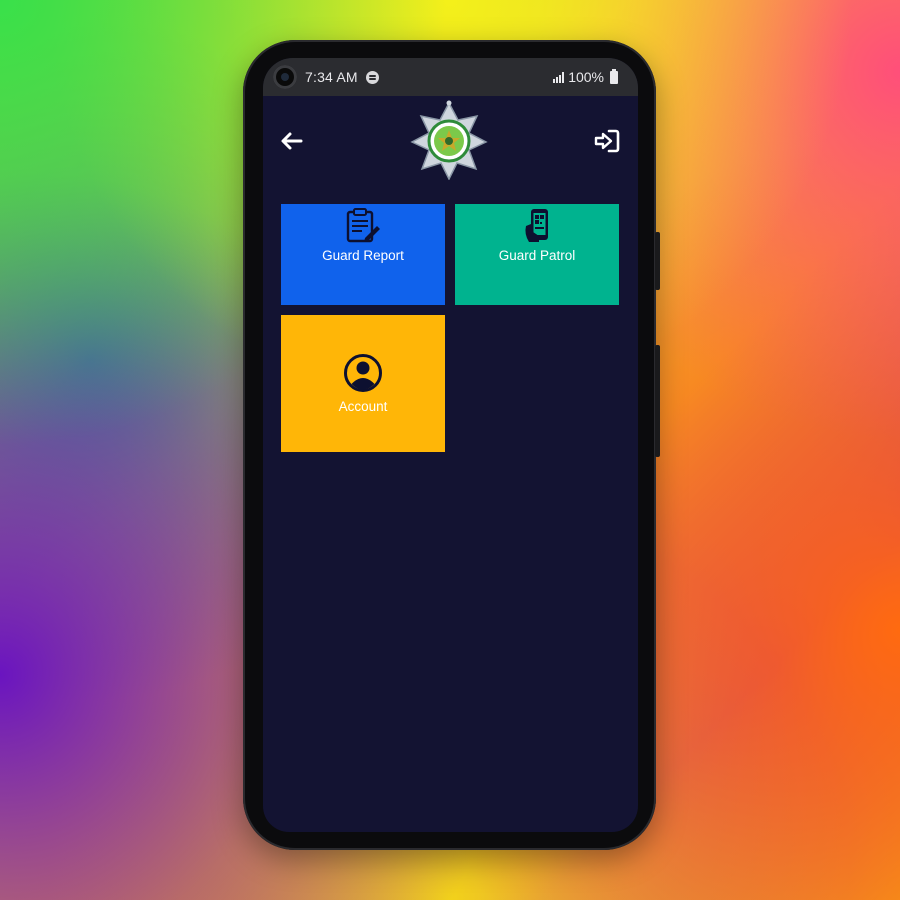 Image resolution: width=900 pixels, height=900 pixels. Describe the element at coordinates (657, 261) in the screenshot. I see `volume-button` at that location.